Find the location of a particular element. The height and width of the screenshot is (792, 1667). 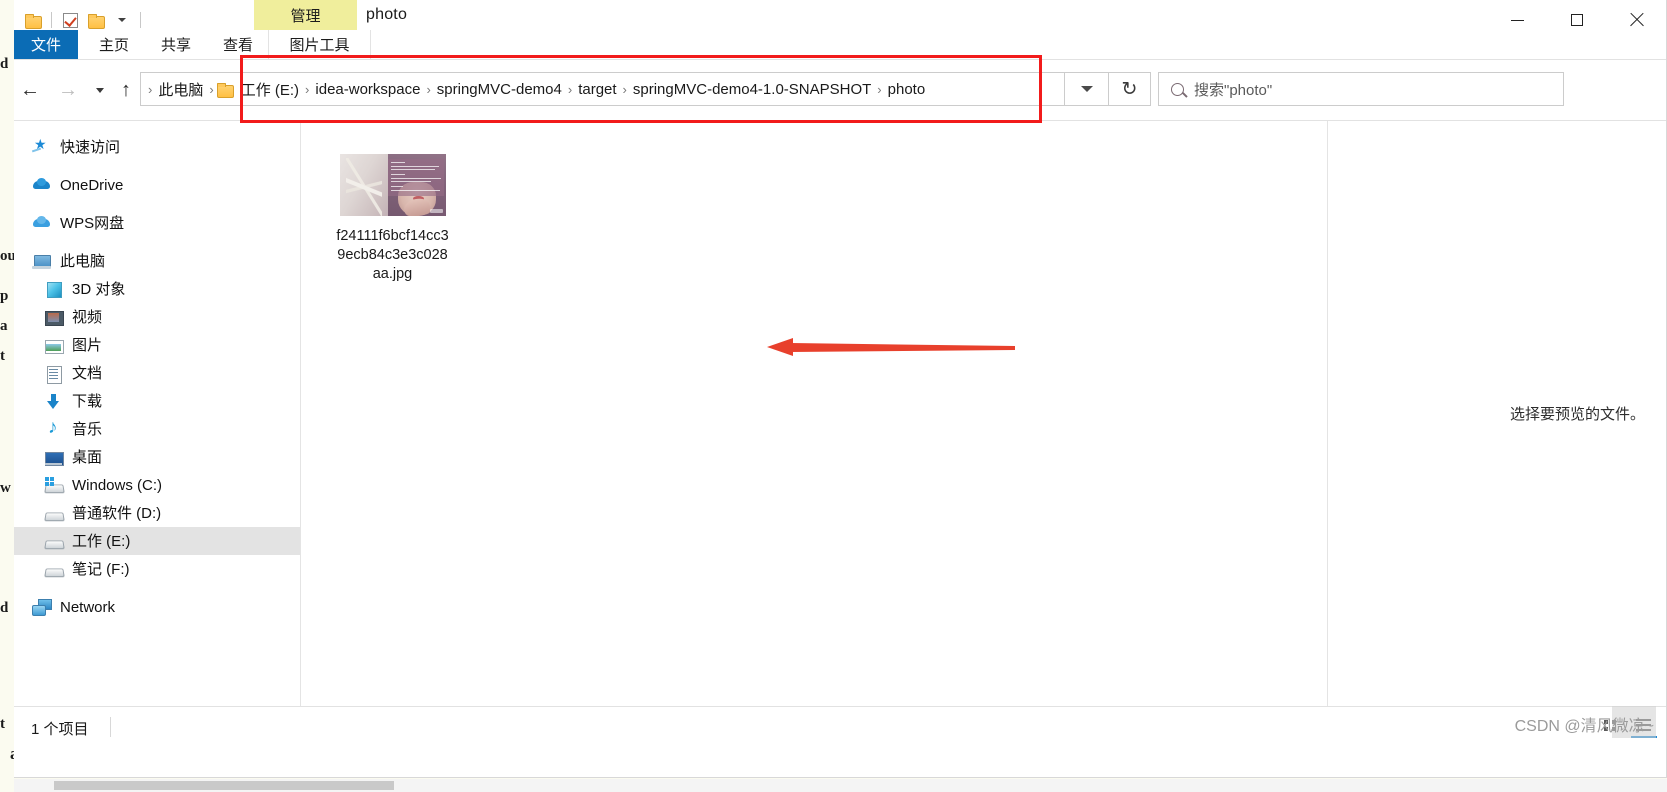

tab-manage: 管理 is located at coordinates (305, 15).